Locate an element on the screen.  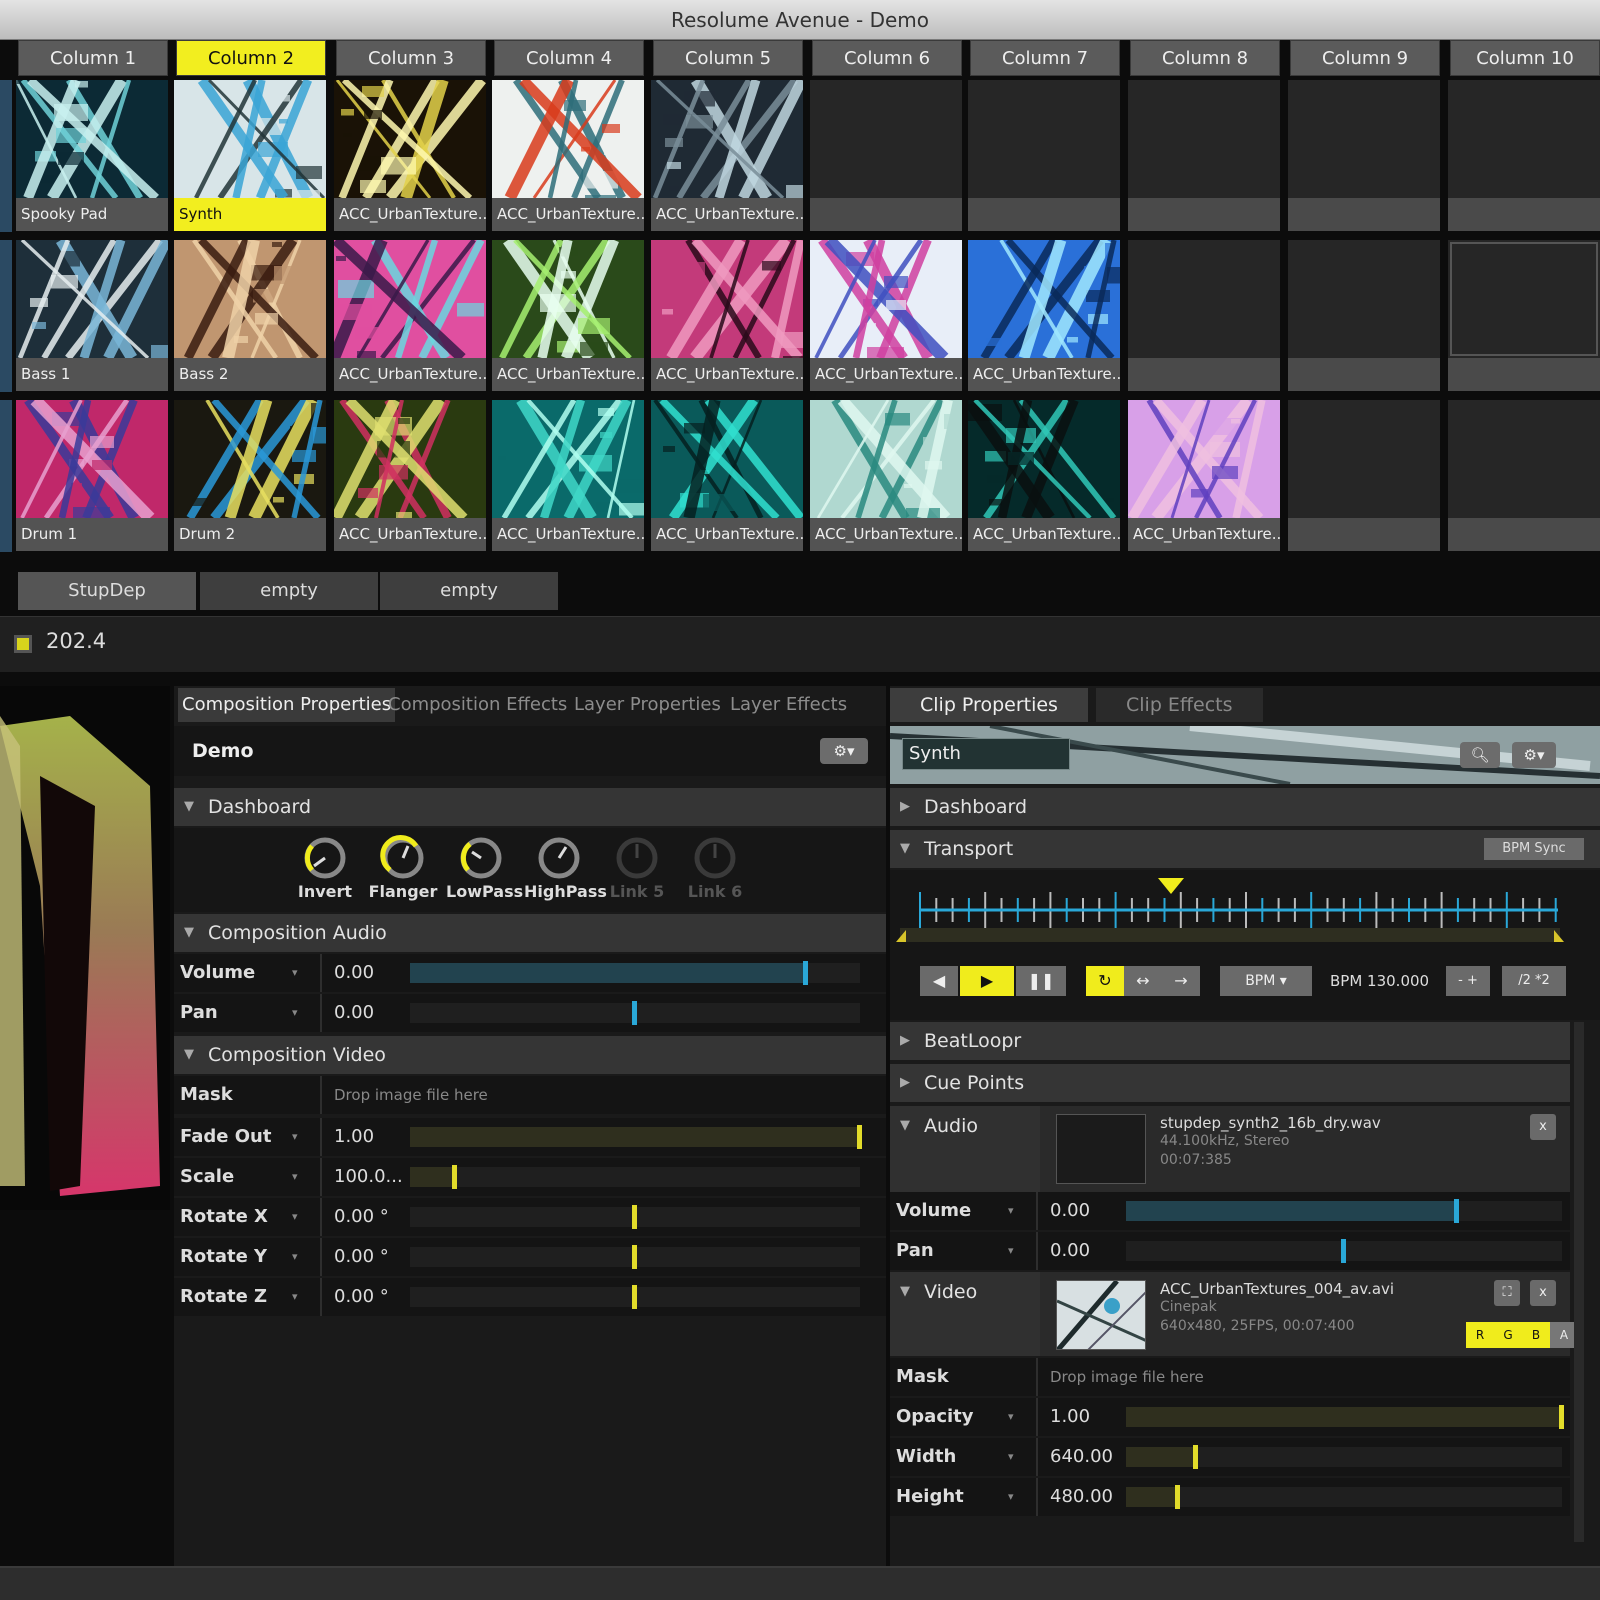
knob-lowpass: LowPass is located at coordinates (484, 869).